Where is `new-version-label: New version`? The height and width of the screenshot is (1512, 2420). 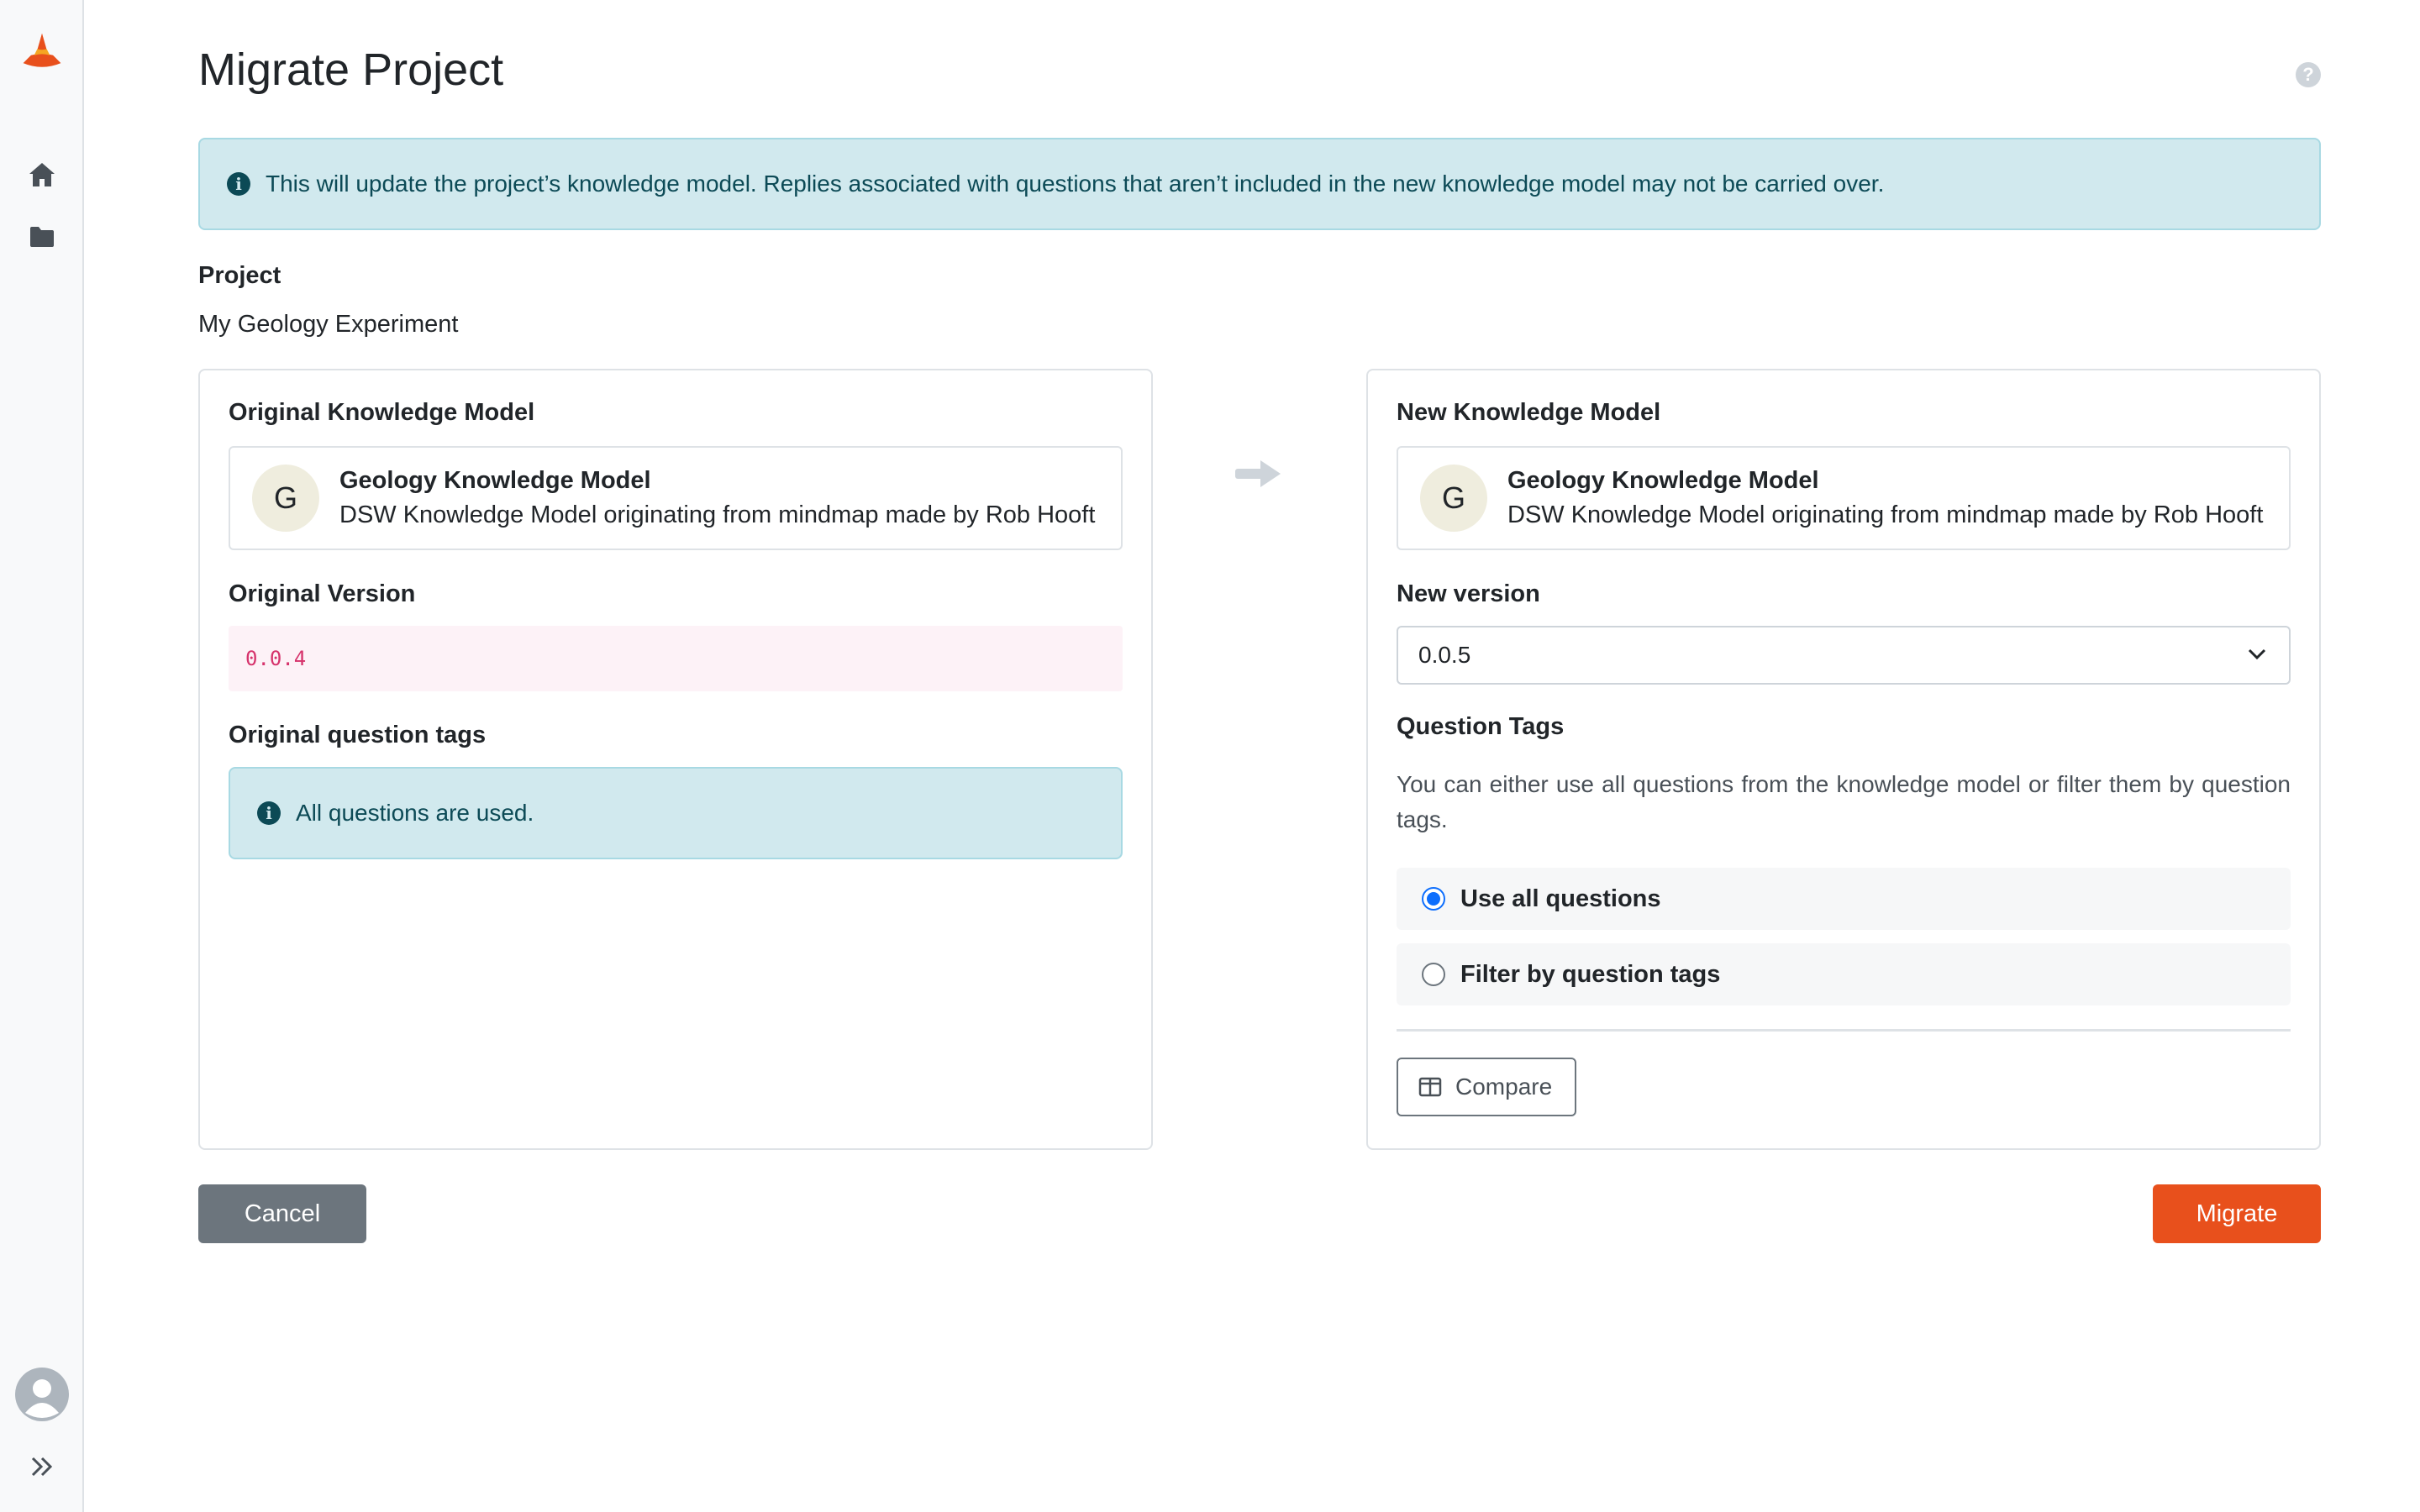
new-version-label: New version is located at coordinates (1468, 593).